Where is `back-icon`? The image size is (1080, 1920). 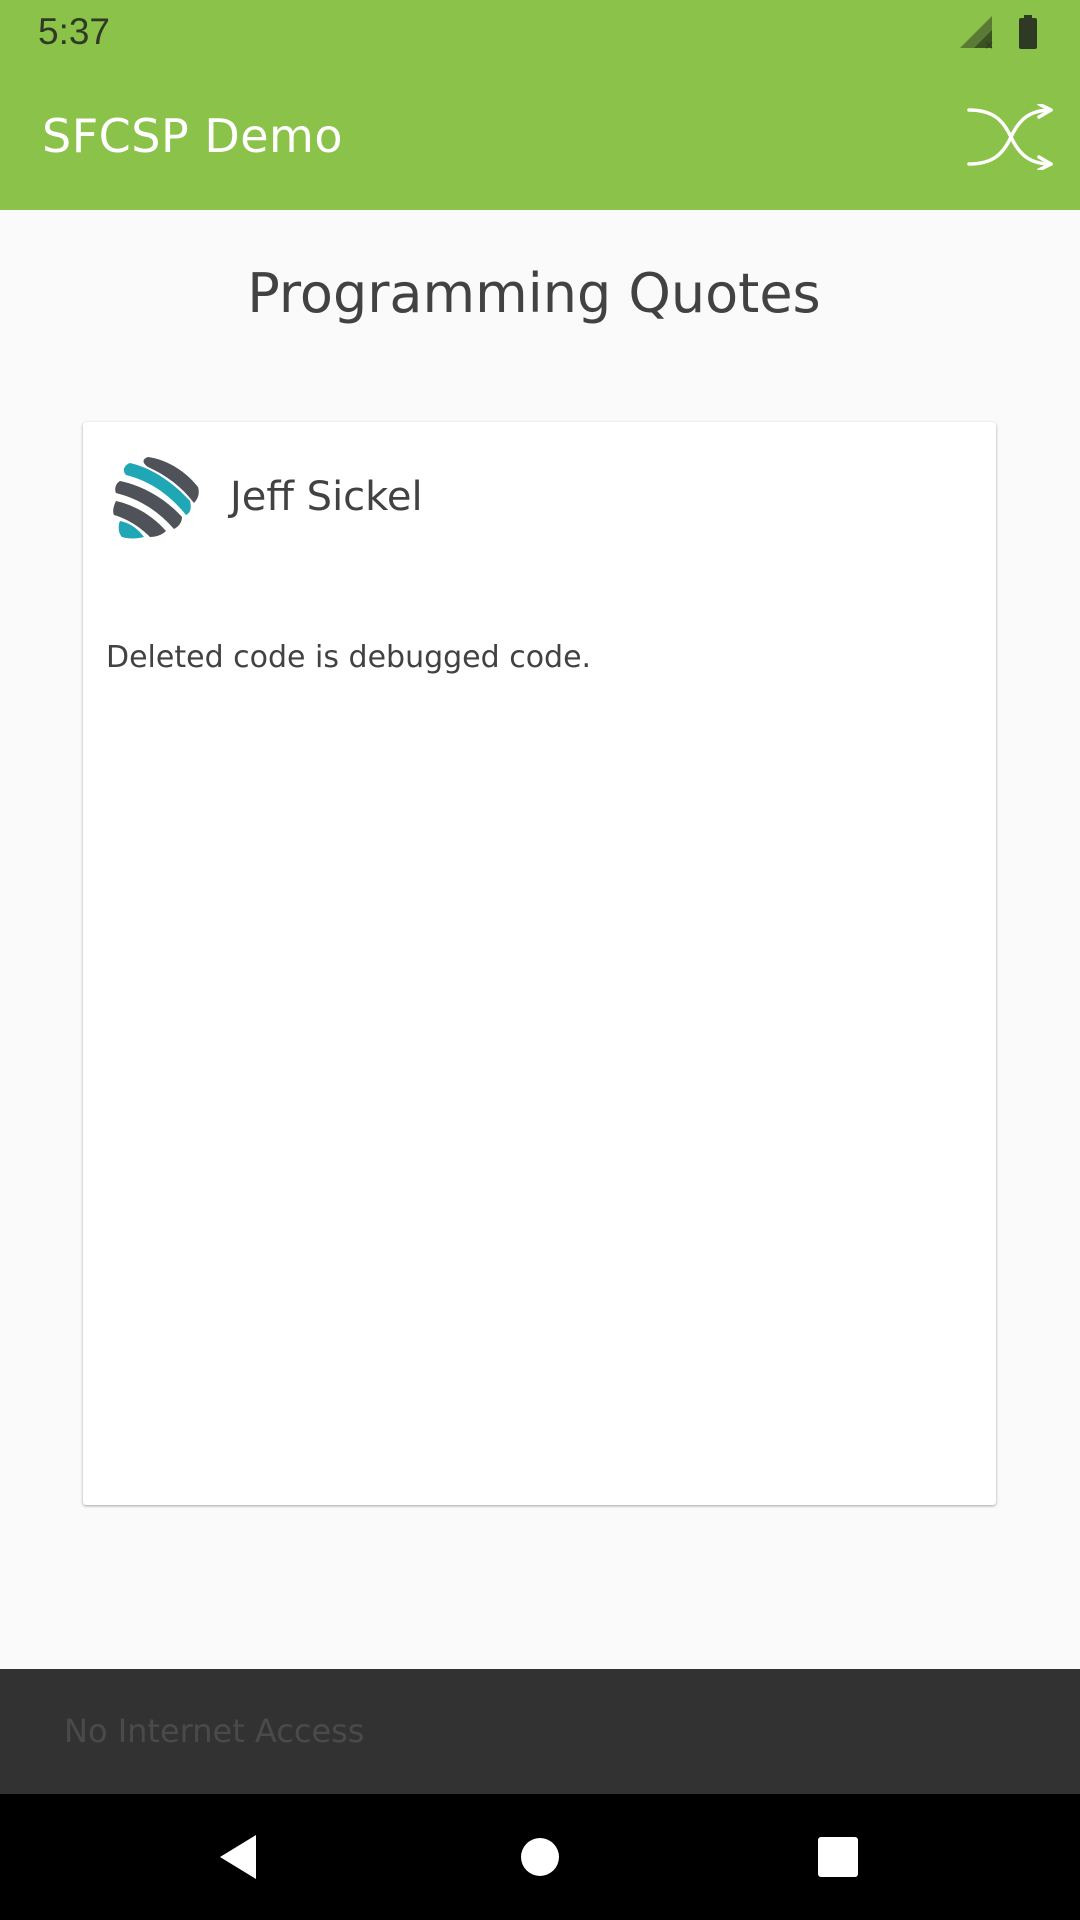 back-icon is located at coordinates (238, 1857).